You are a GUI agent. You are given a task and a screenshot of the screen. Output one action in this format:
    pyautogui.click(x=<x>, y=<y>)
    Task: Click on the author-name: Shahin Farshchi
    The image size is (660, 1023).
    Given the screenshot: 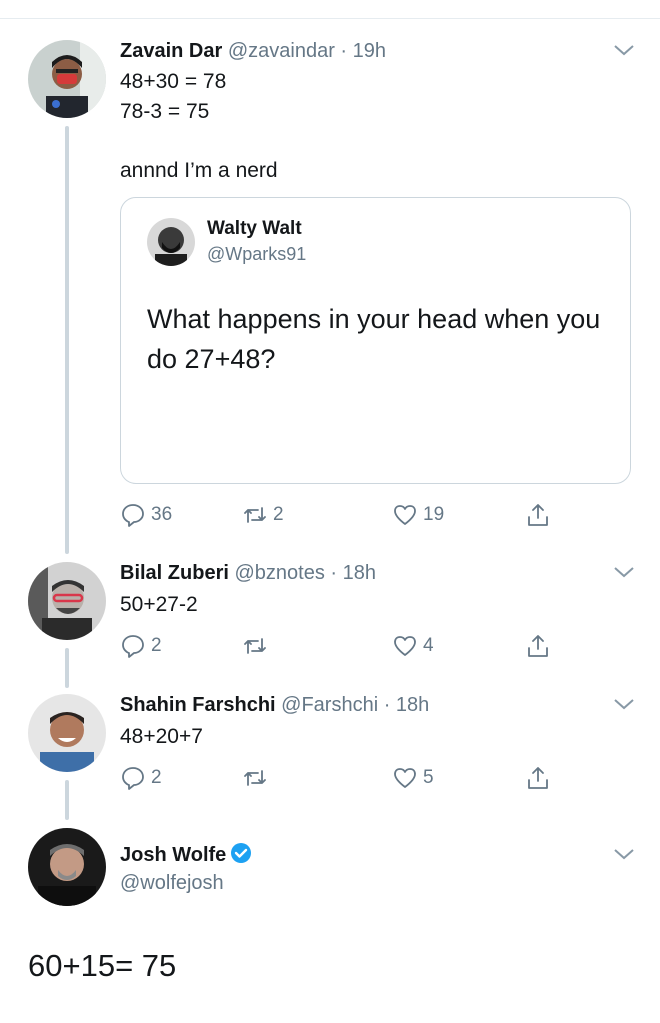 What is the action you would take?
    pyautogui.click(x=198, y=705)
    